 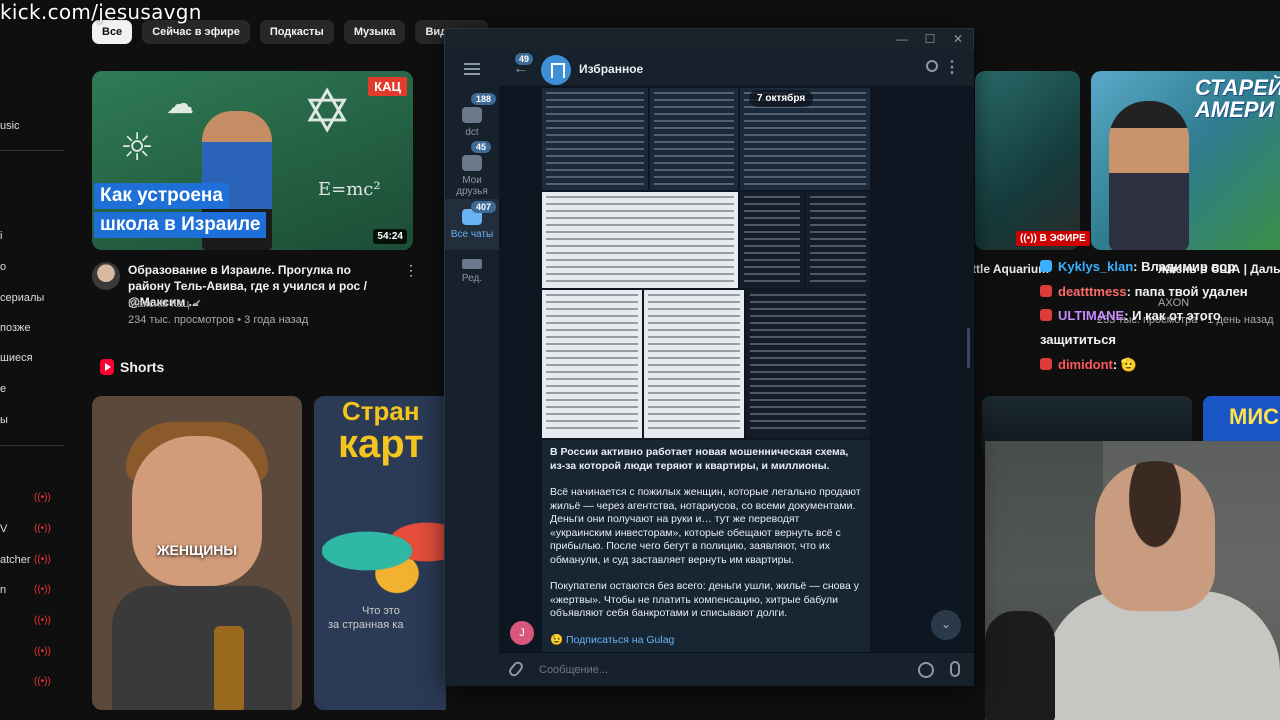 What do you see at coordinates (384, 551) in the screenshot?
I see `world-map-image` at bounding box center [384, 551].